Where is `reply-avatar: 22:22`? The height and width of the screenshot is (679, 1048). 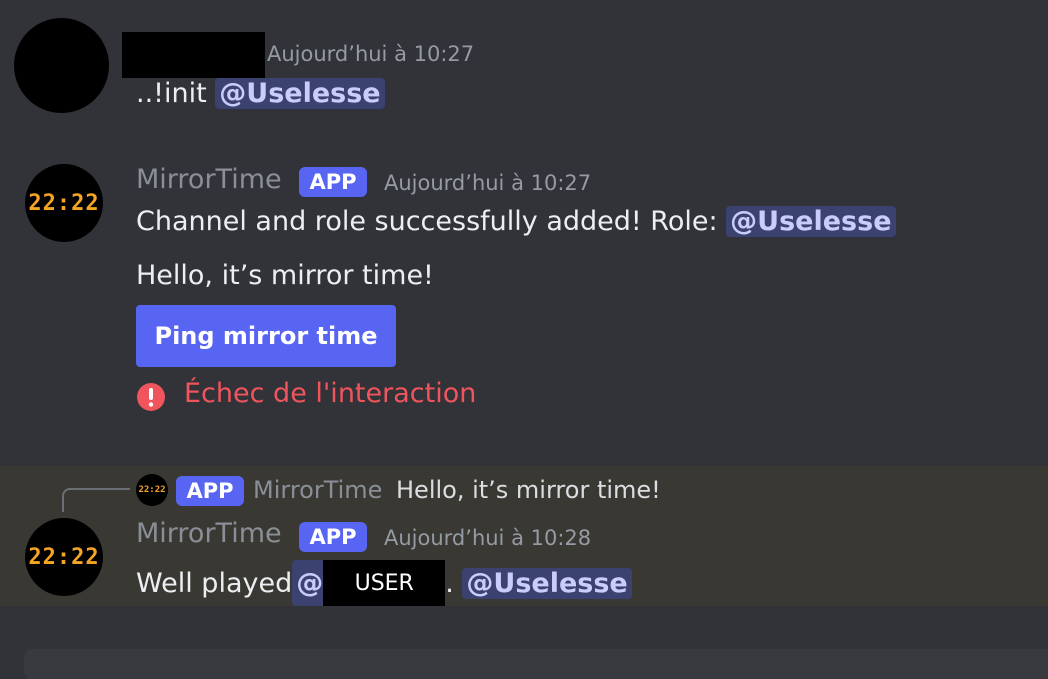
reply-avatar: 22:22 is located at coordinates (152, 490).